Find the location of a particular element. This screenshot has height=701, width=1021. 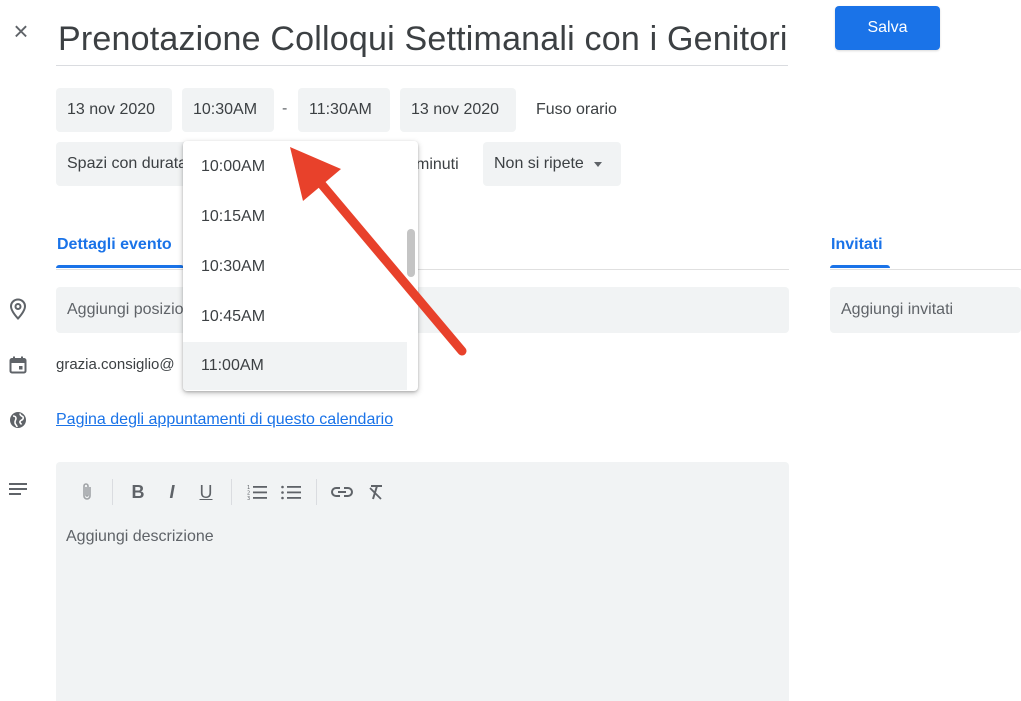

time-option: 10:15AM is located at coordinates (295, 217).